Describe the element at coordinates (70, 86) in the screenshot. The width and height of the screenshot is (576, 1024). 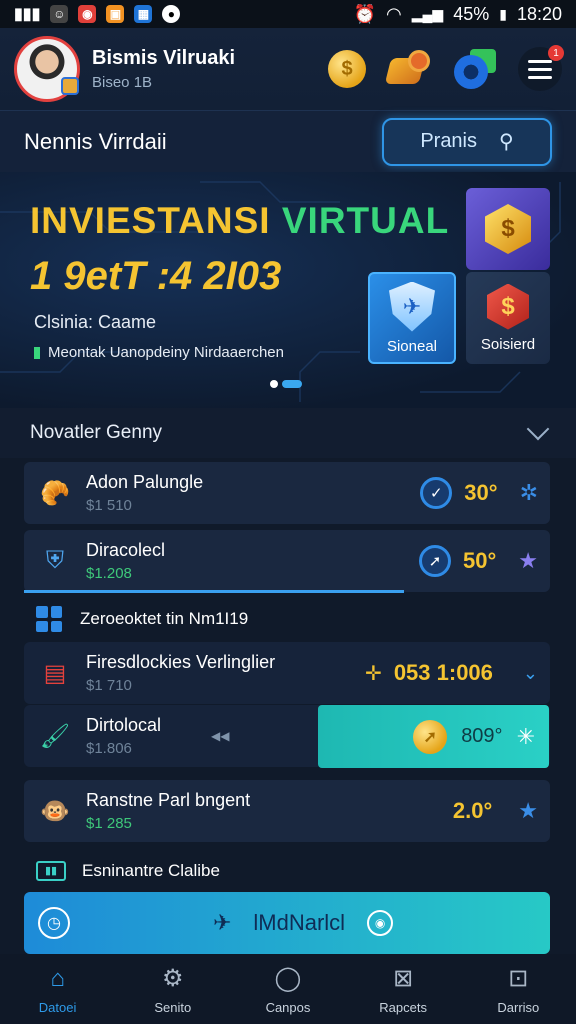
I see `avatar-badge-icon` at that location.